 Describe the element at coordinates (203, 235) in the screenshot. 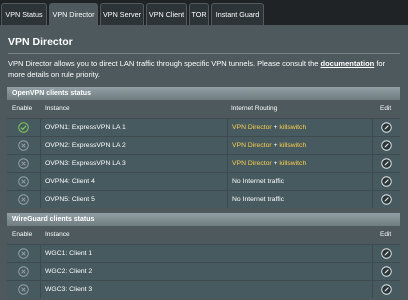

I see `wireguard-column-headers: Enable Instance Edit` at that location.